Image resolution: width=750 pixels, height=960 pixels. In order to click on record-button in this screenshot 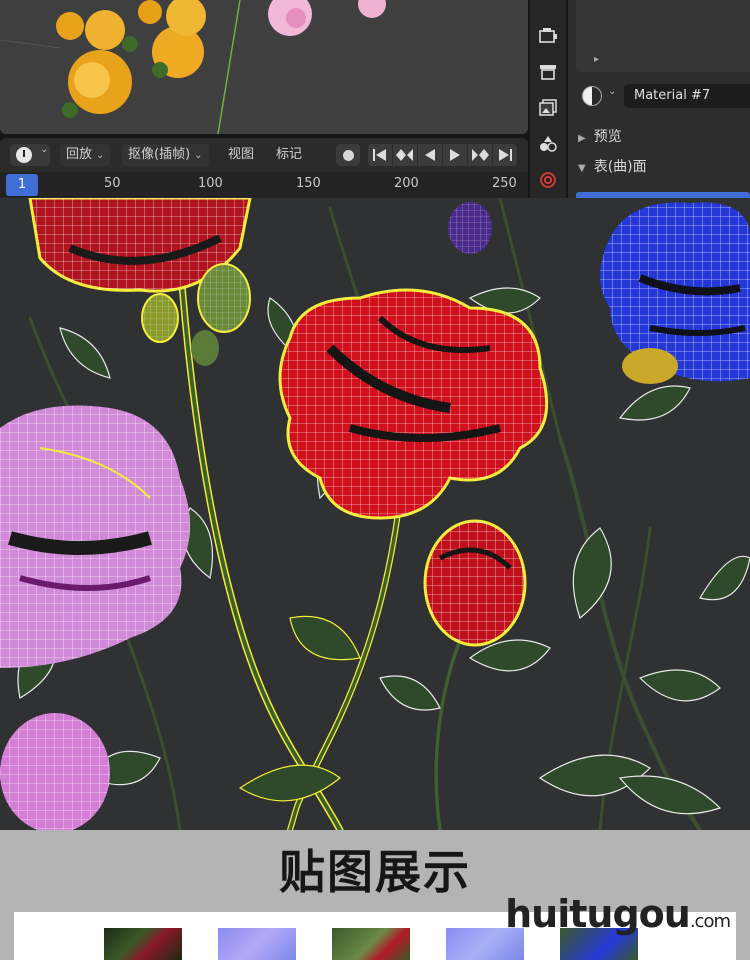, I will do `click(348, 155)`.